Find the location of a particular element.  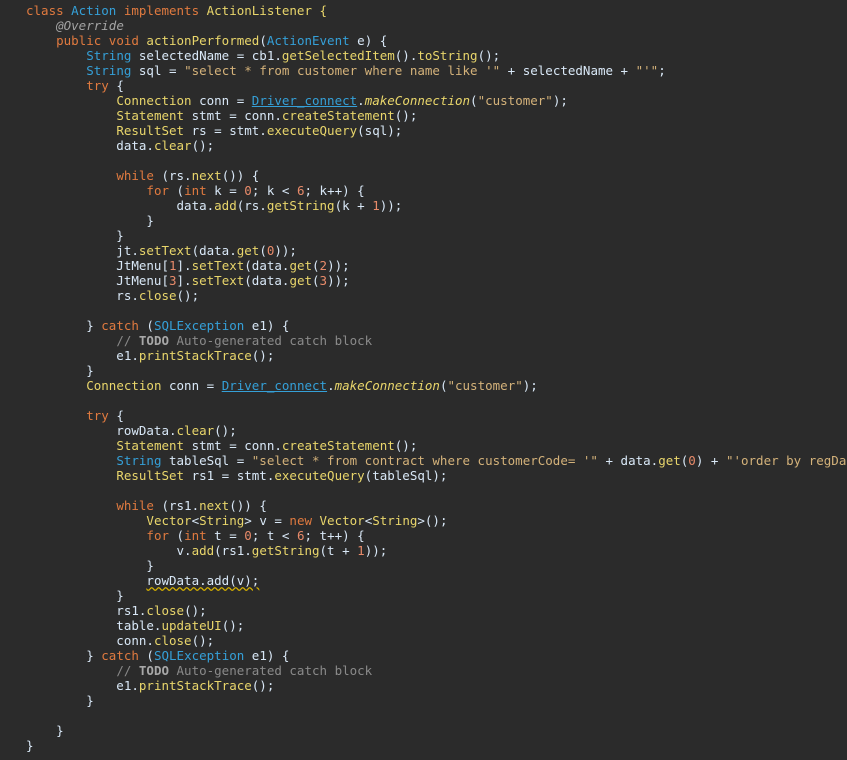

code-token: (k + is located at coordinates (353, 205).